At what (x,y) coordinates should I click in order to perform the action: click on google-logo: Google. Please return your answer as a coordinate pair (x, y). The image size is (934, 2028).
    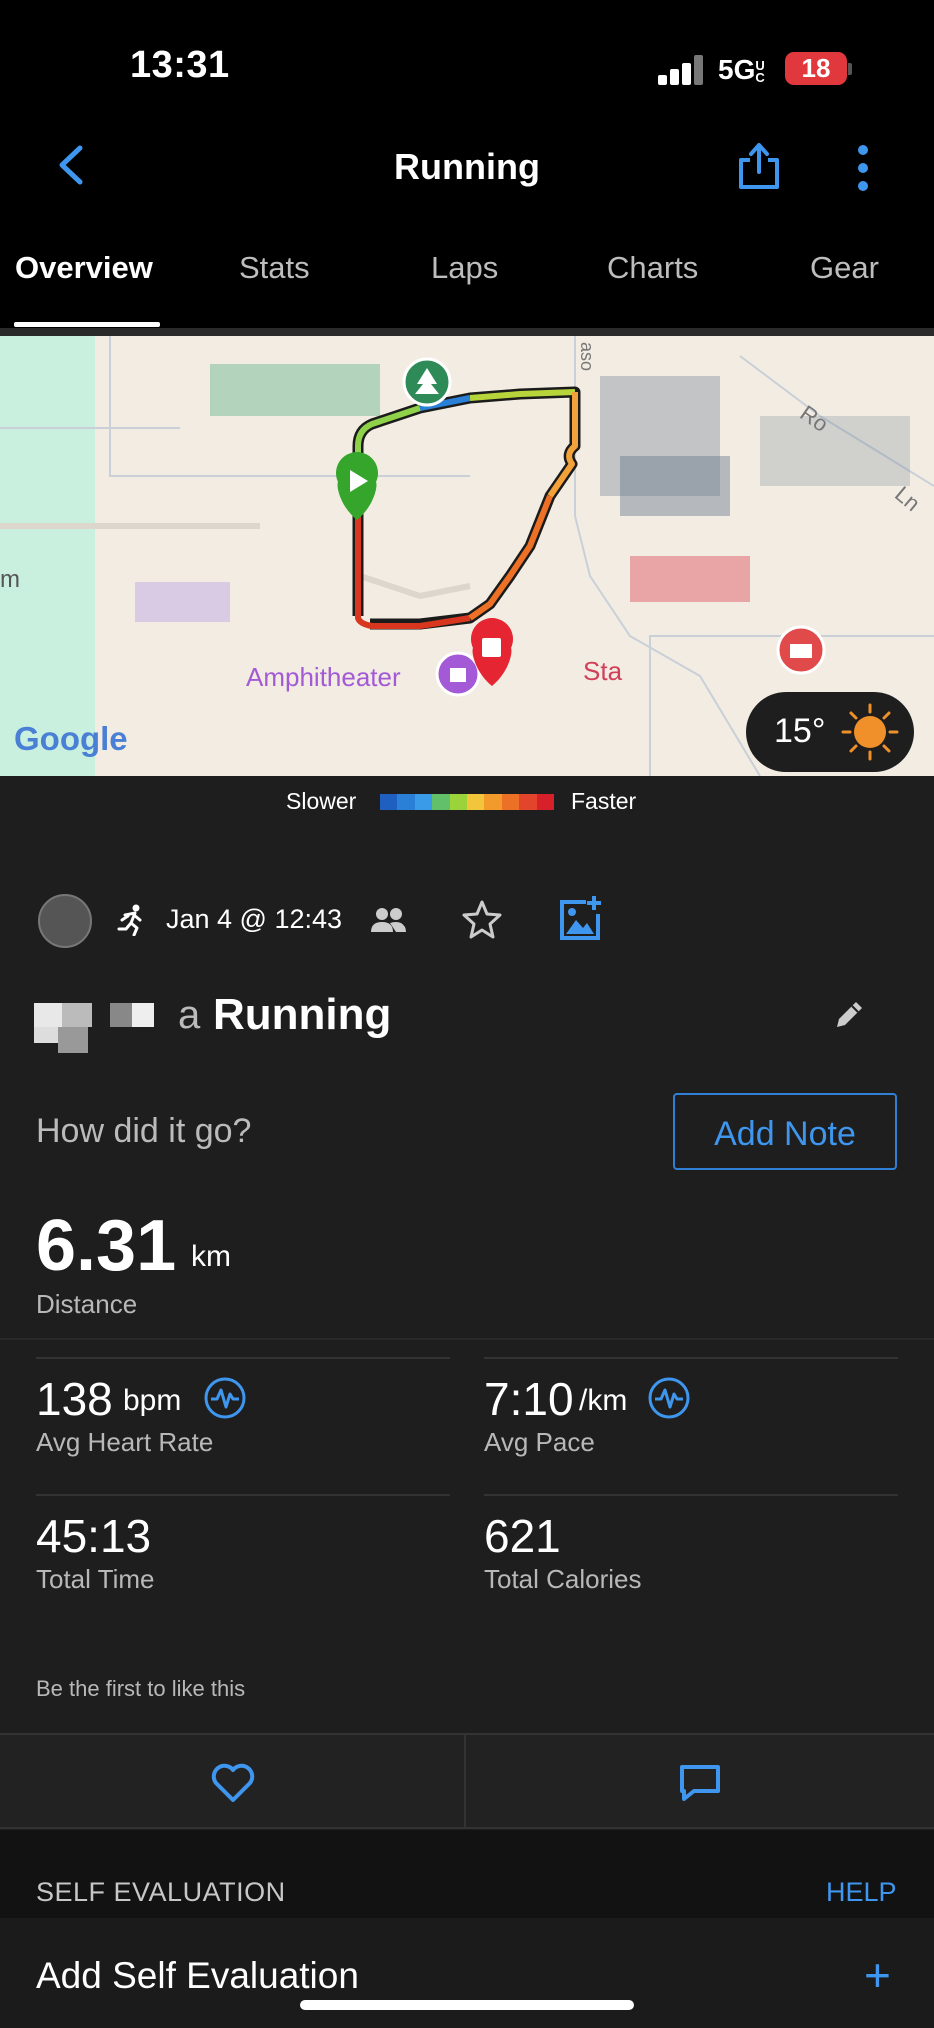
    Looking at the image, I should click on (71, 738).